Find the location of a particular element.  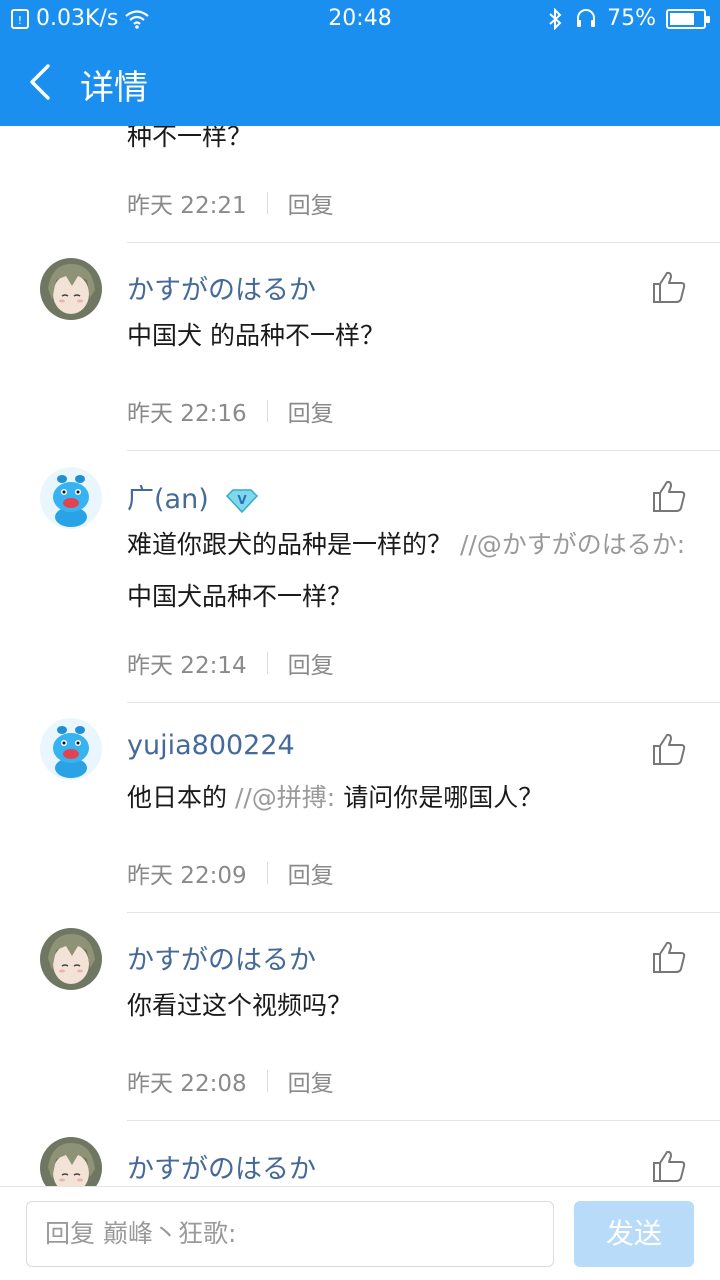

comment-text: 难道你跟犬的品种是一样的？ //@かすがのはるか: 中国犬品种不一样？ is located at coordinates (406, 570).